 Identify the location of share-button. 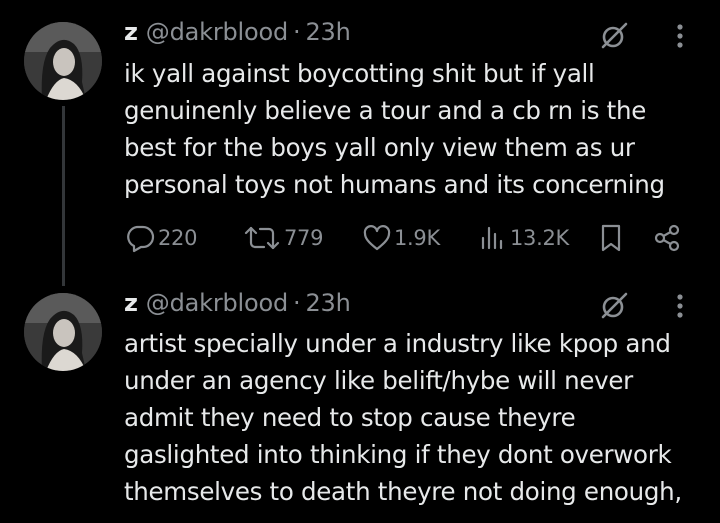
(667, 238).